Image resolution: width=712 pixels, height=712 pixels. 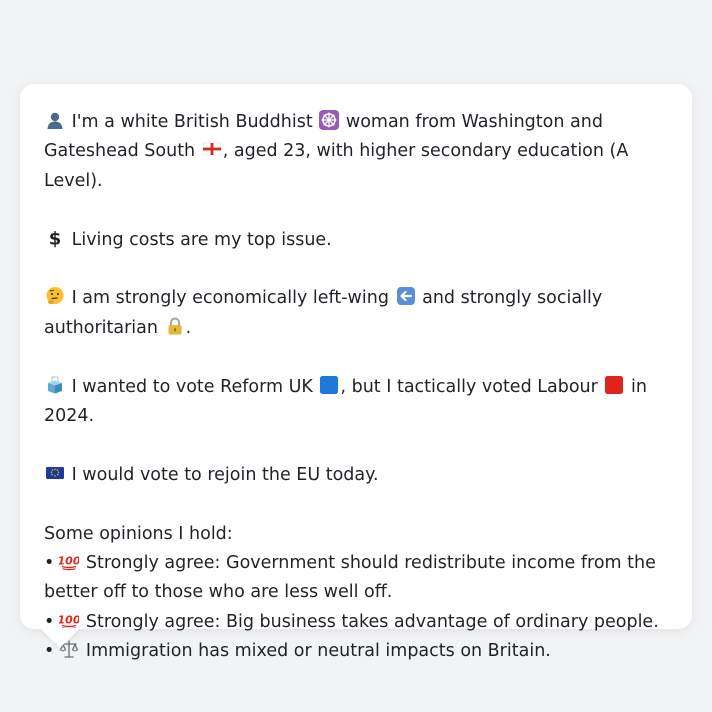 What do you see at coordinates (469, 386) in the screenshot?
I see `vote-text-2: , but I tactically voted Labour` at bounding box center [469, 386].